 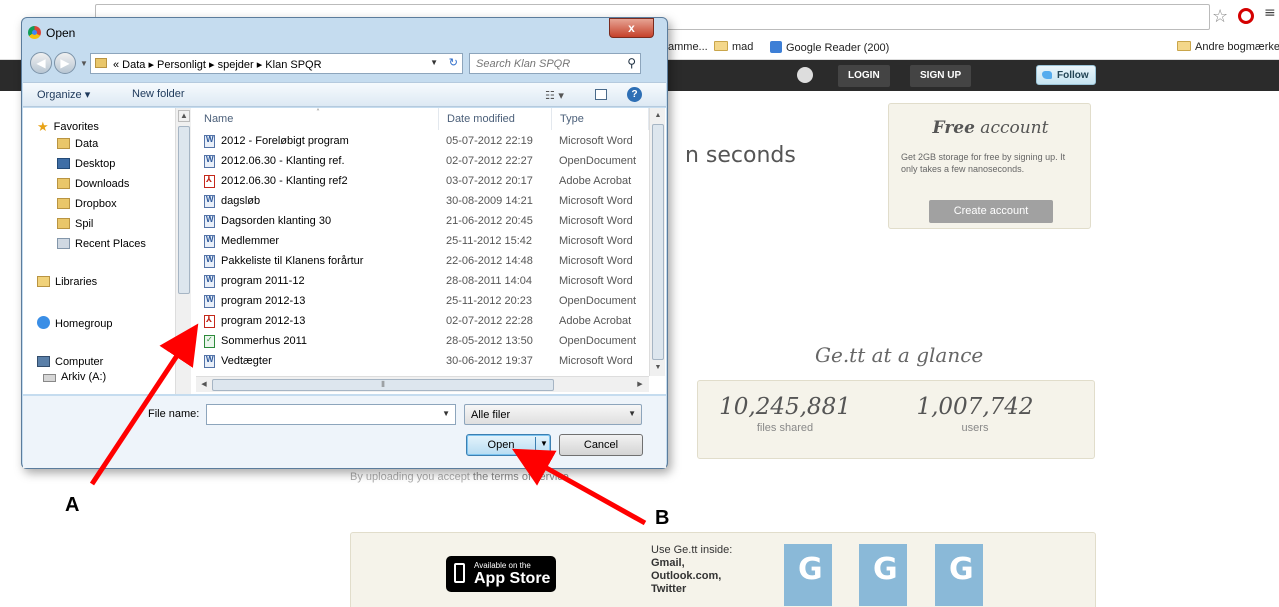 I want to click on back-button: ◀, so click(x=41, y=63).